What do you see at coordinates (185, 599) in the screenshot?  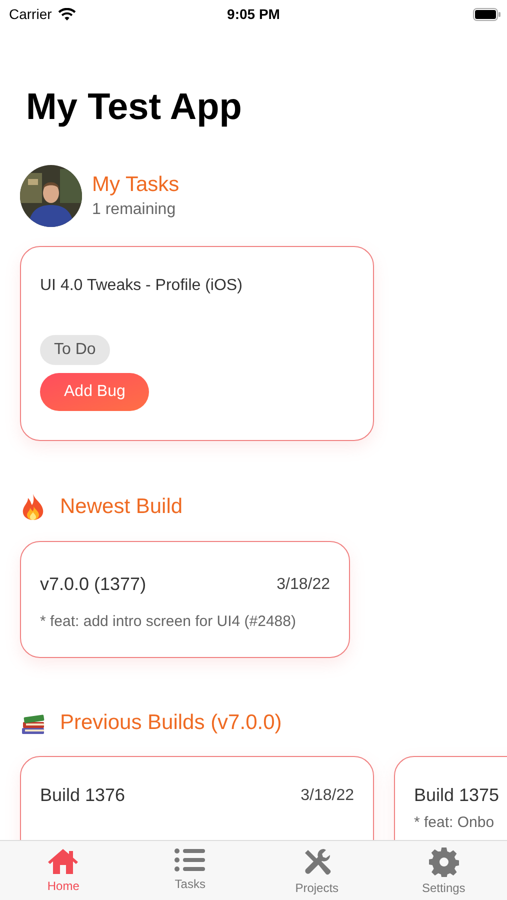 I see `build-card: v7.0.0 (1377) 3/18/22 * feat: add intro screen for UI4 (#2488)` at bounding box center [185, 599].